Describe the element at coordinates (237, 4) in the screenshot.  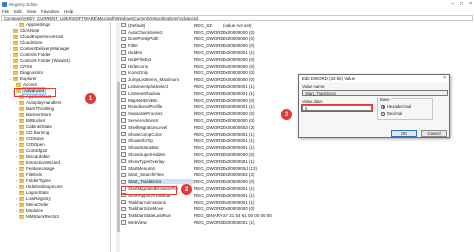
I see `title-bar: Registry Editor – □ ×` at that location.